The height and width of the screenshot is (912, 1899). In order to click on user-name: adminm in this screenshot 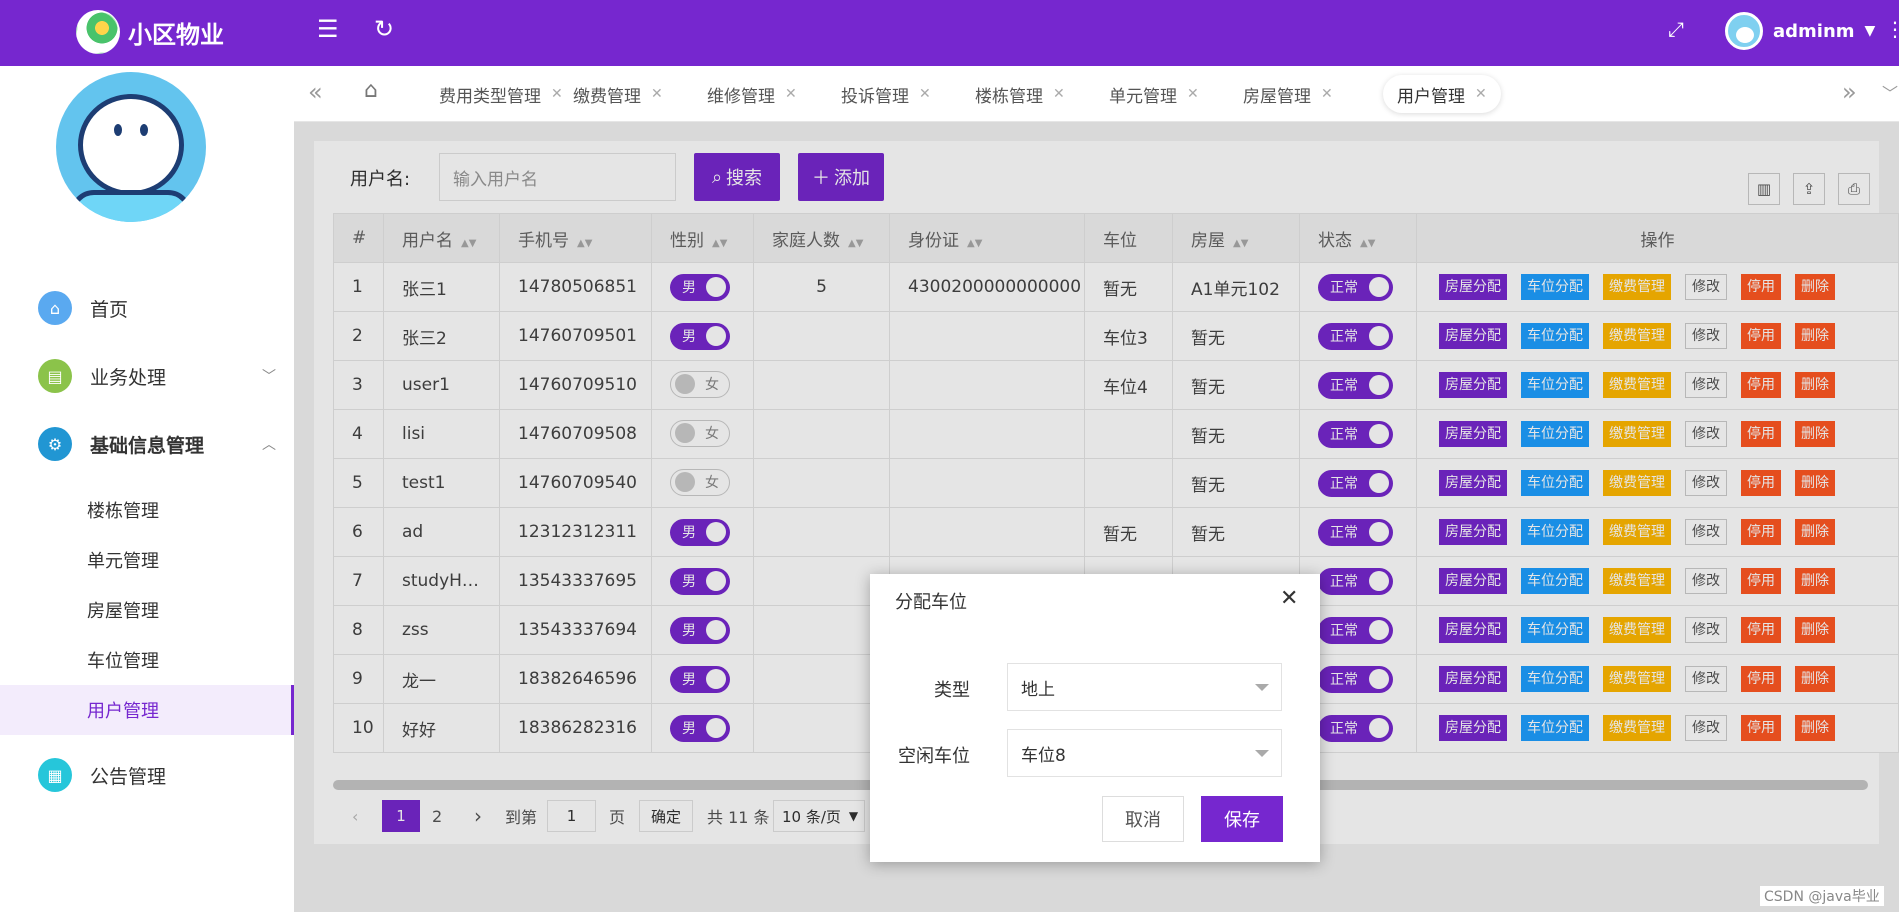, I will do `click(1814, 31)`.